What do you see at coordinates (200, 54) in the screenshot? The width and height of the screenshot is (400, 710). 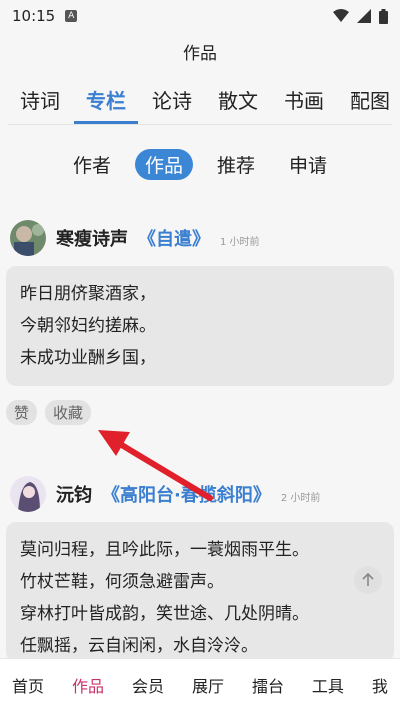 I see `page-title: 作品` at bounding box center [200, 54].